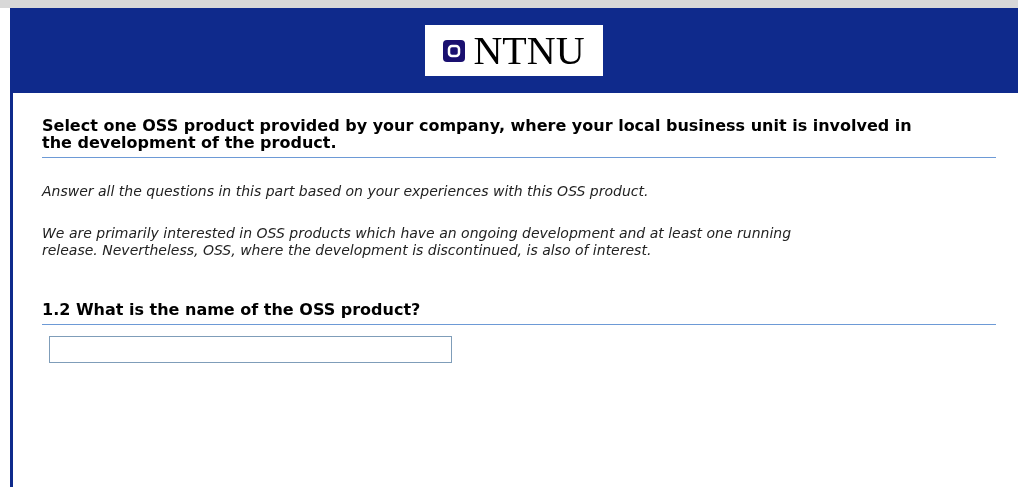 The image size is (1018, 487). Describe the element at coordinates (417, 242) in the screenshot. I see `intro-paragraph: We are primarily interested in OSS products which have an ongoing development and at least one running release. Nevertheless, OSS, where the development is discontinued, is also of interest.` at that location.